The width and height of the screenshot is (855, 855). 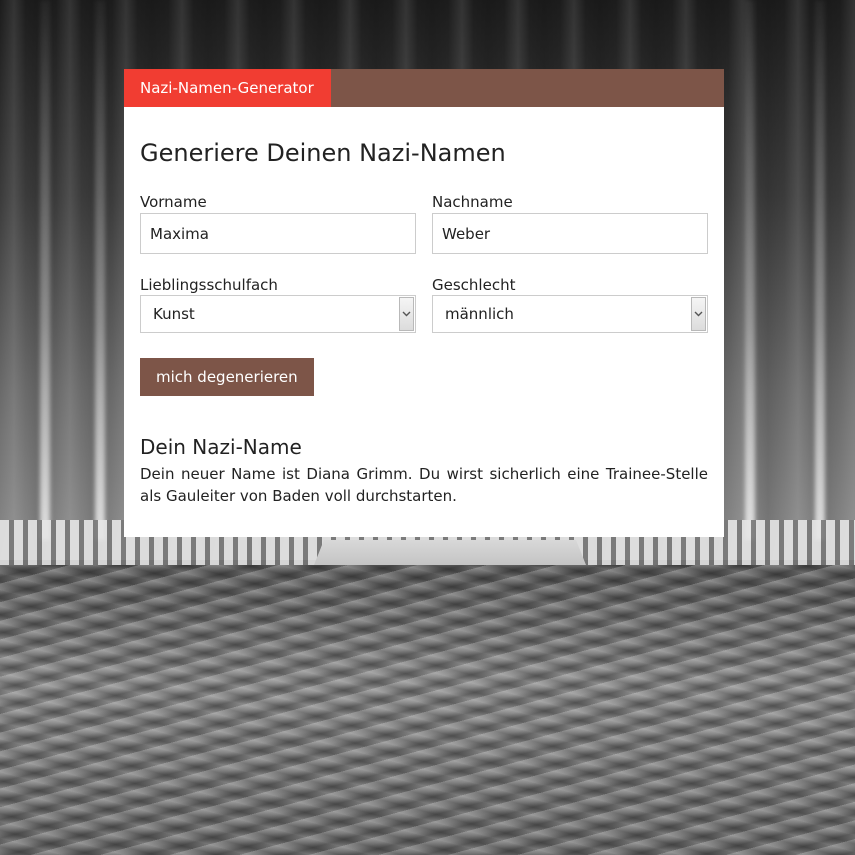 I want to click on generate-button: mich degenerieren, so click(x=227, y=377).